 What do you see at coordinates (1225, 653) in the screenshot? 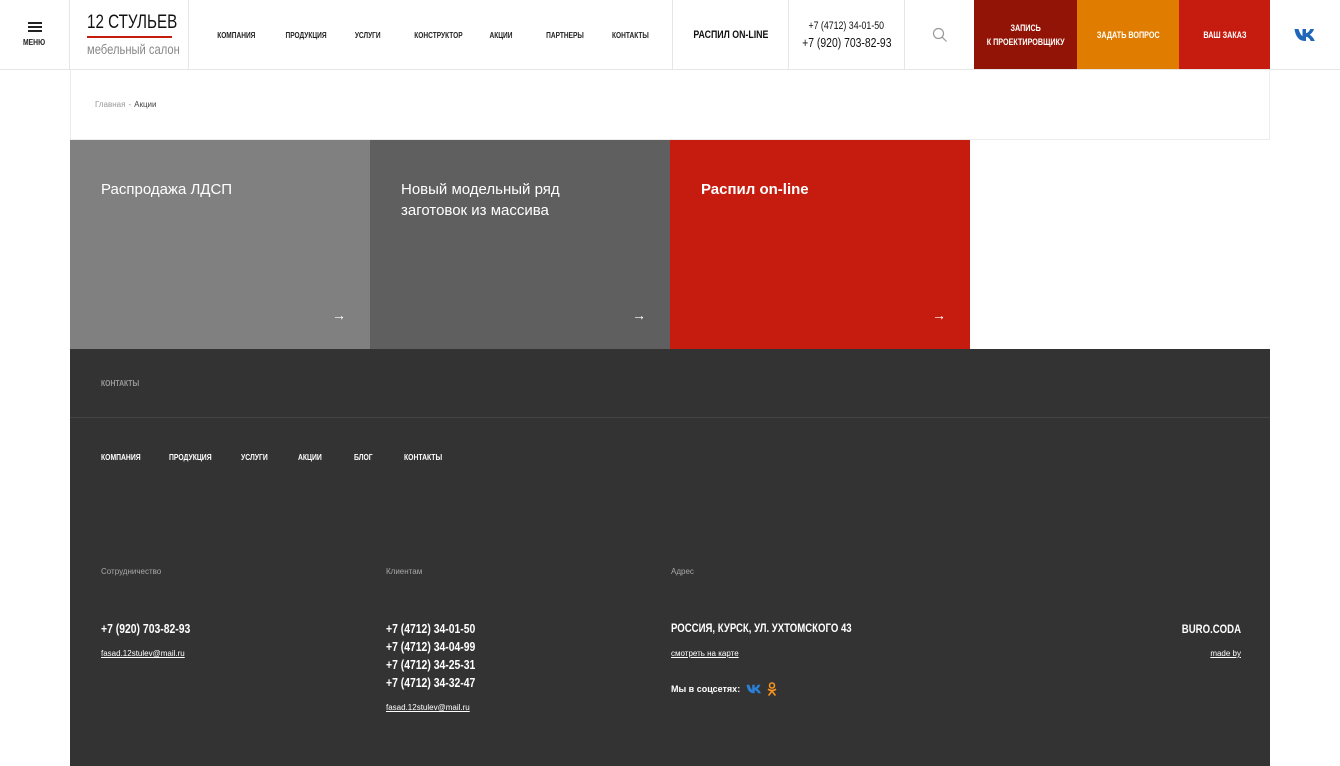
I see `made-by-link: made by` at bounding box center [1225, 653].